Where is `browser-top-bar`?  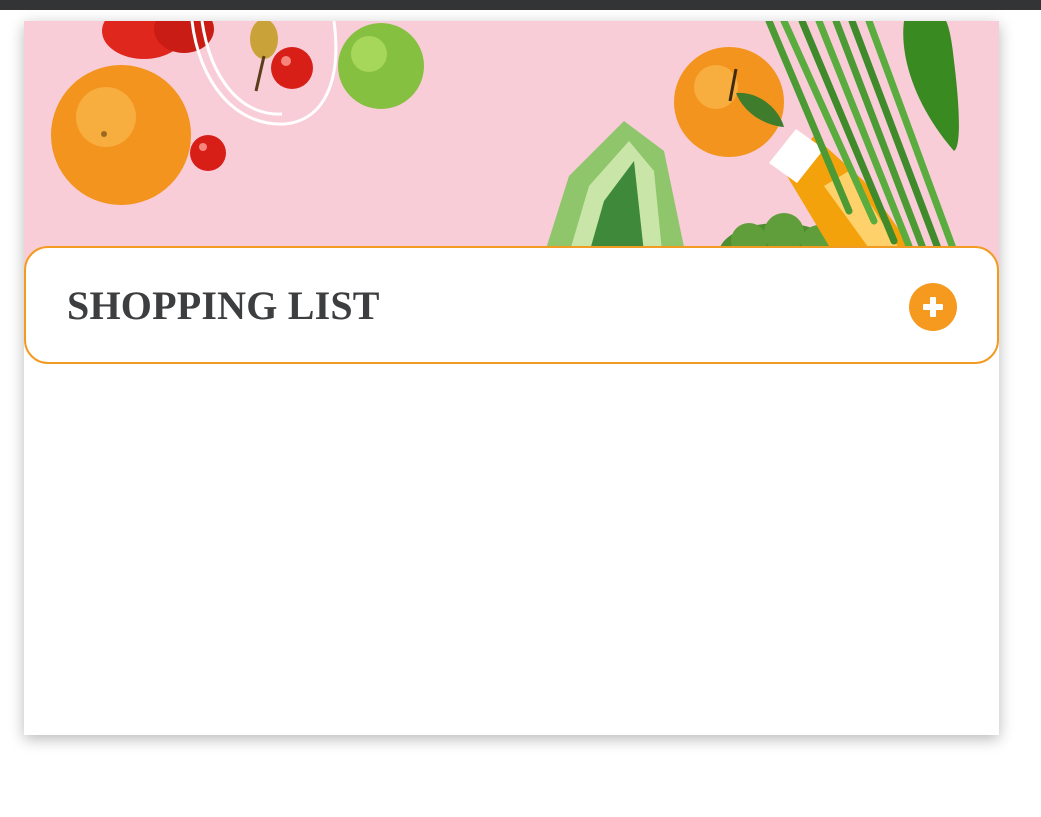 browser-top-bar is located at coordinates (520, 5).